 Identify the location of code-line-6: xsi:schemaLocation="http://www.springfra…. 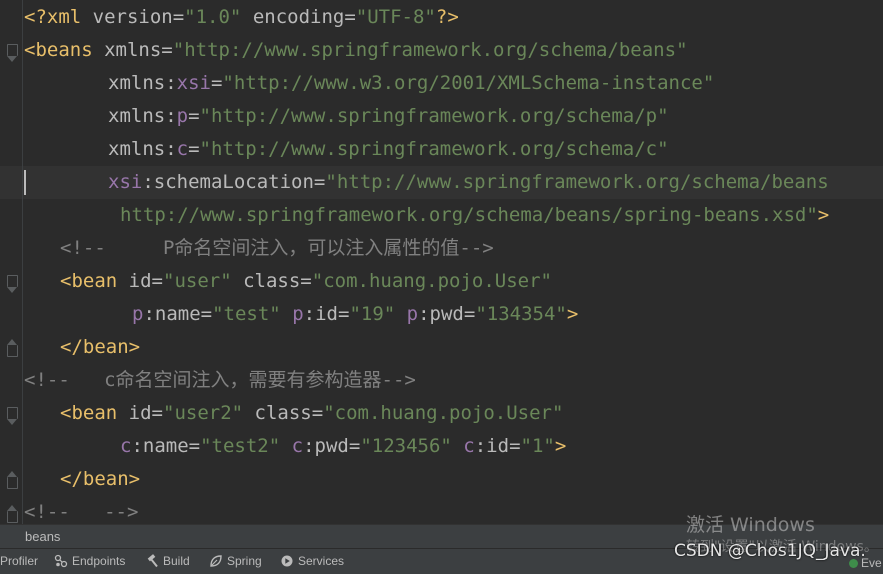
(468, 182).